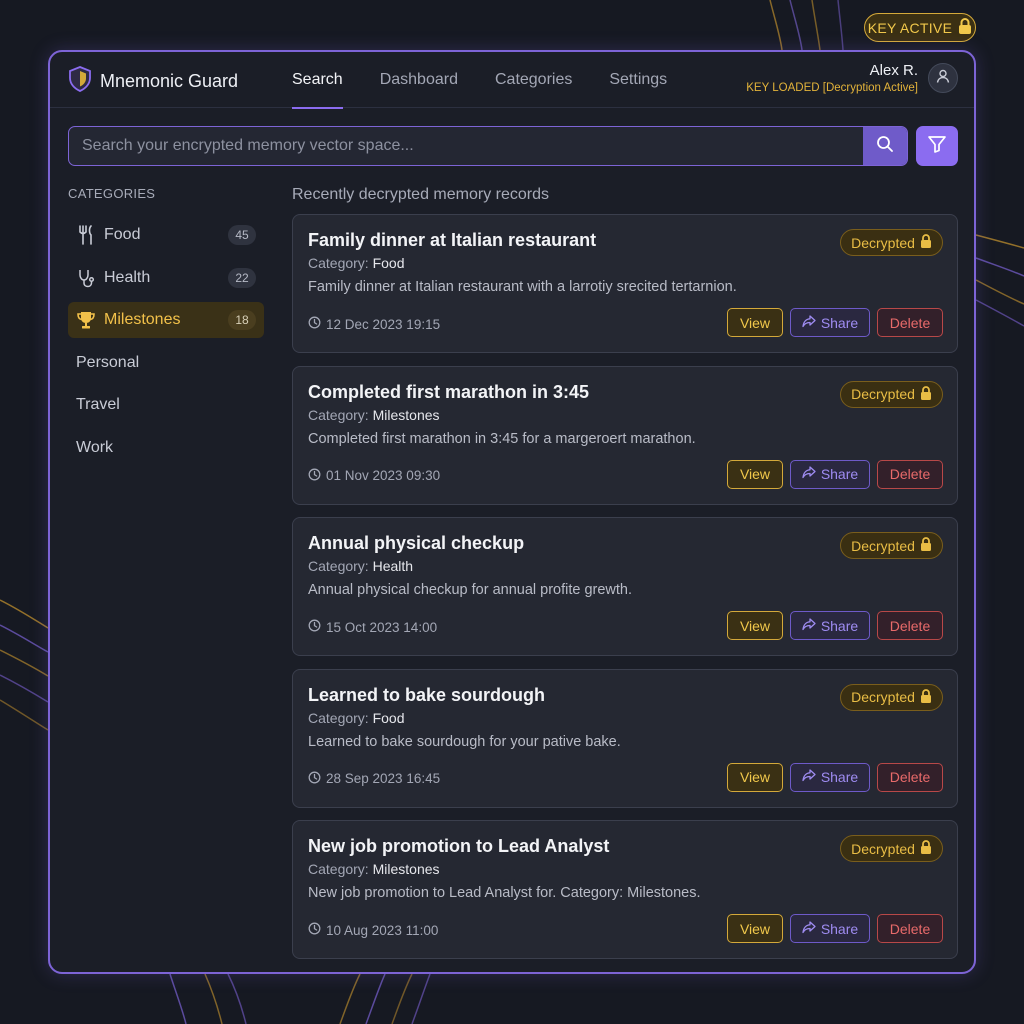 The height and width of the screenshot is (1024, 1024). I want to click on tab-search: Search, so click(317, 80).